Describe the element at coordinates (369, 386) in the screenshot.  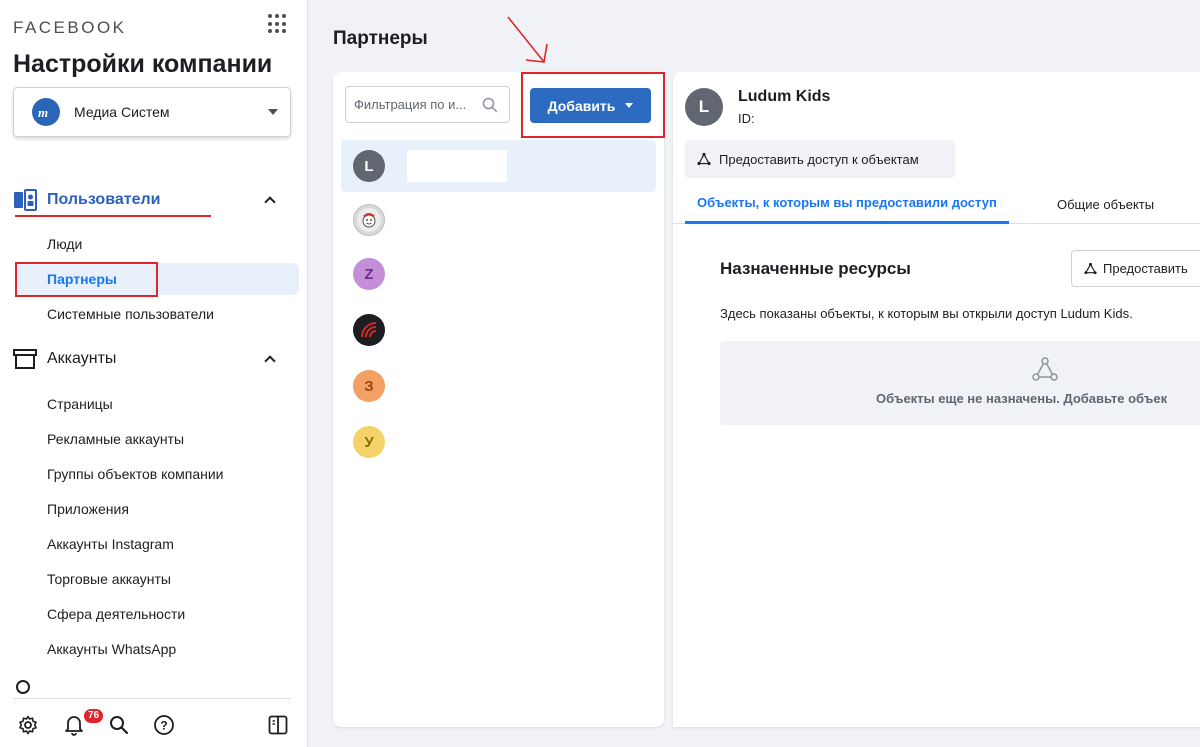
I see `avatar: З` at that location.